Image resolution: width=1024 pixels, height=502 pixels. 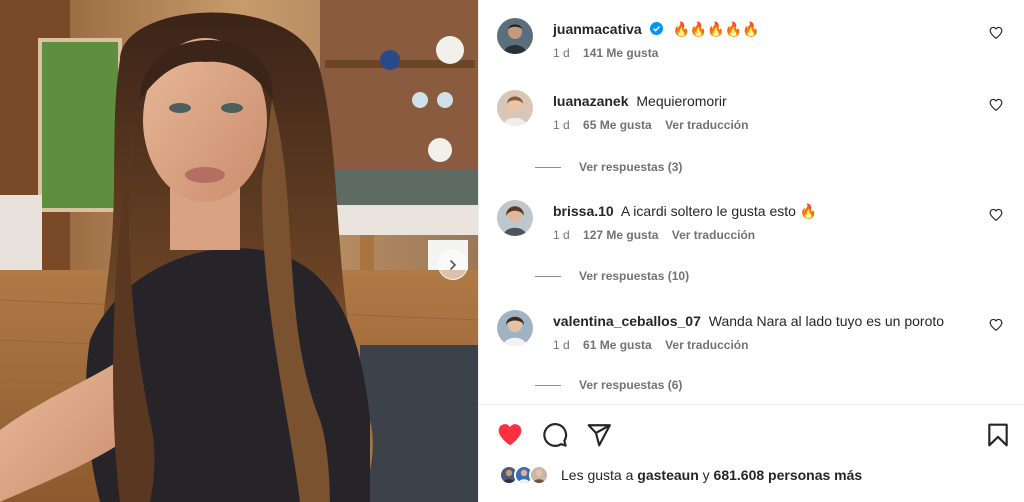 I want to click on heart-filled-icon, so click(x=510, y=435).